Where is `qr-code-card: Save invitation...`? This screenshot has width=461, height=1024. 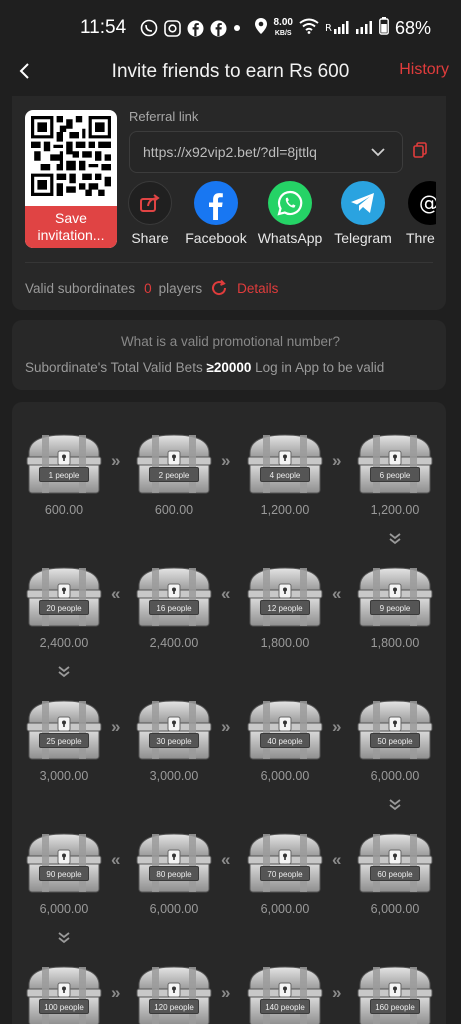 qr-code-card: Save invitation... is located at coordinates (71, 179).